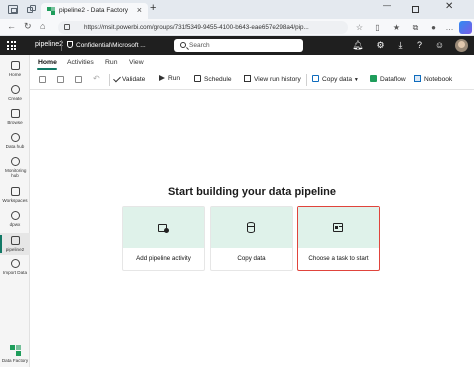  Describe the element at coordinates (134, 79) in the screenshot. I see `validate-label: Validate` at that location.